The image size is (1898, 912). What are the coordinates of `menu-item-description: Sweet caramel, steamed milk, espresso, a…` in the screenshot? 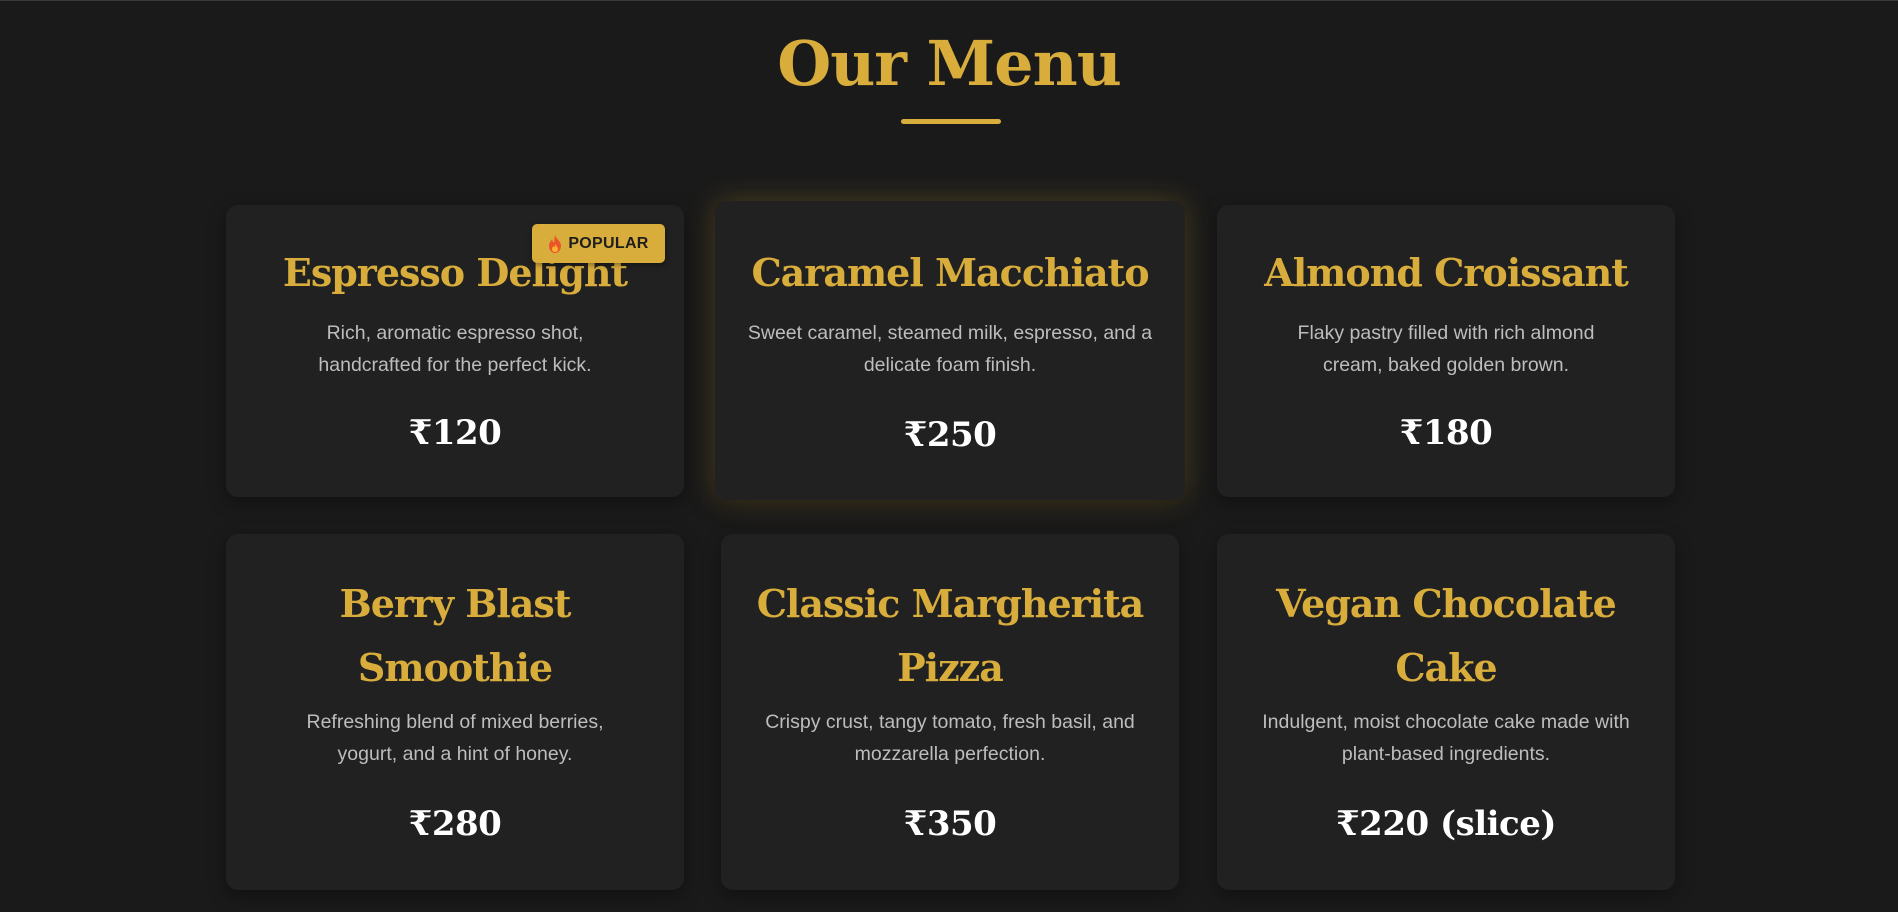 It's located at (950, 349).